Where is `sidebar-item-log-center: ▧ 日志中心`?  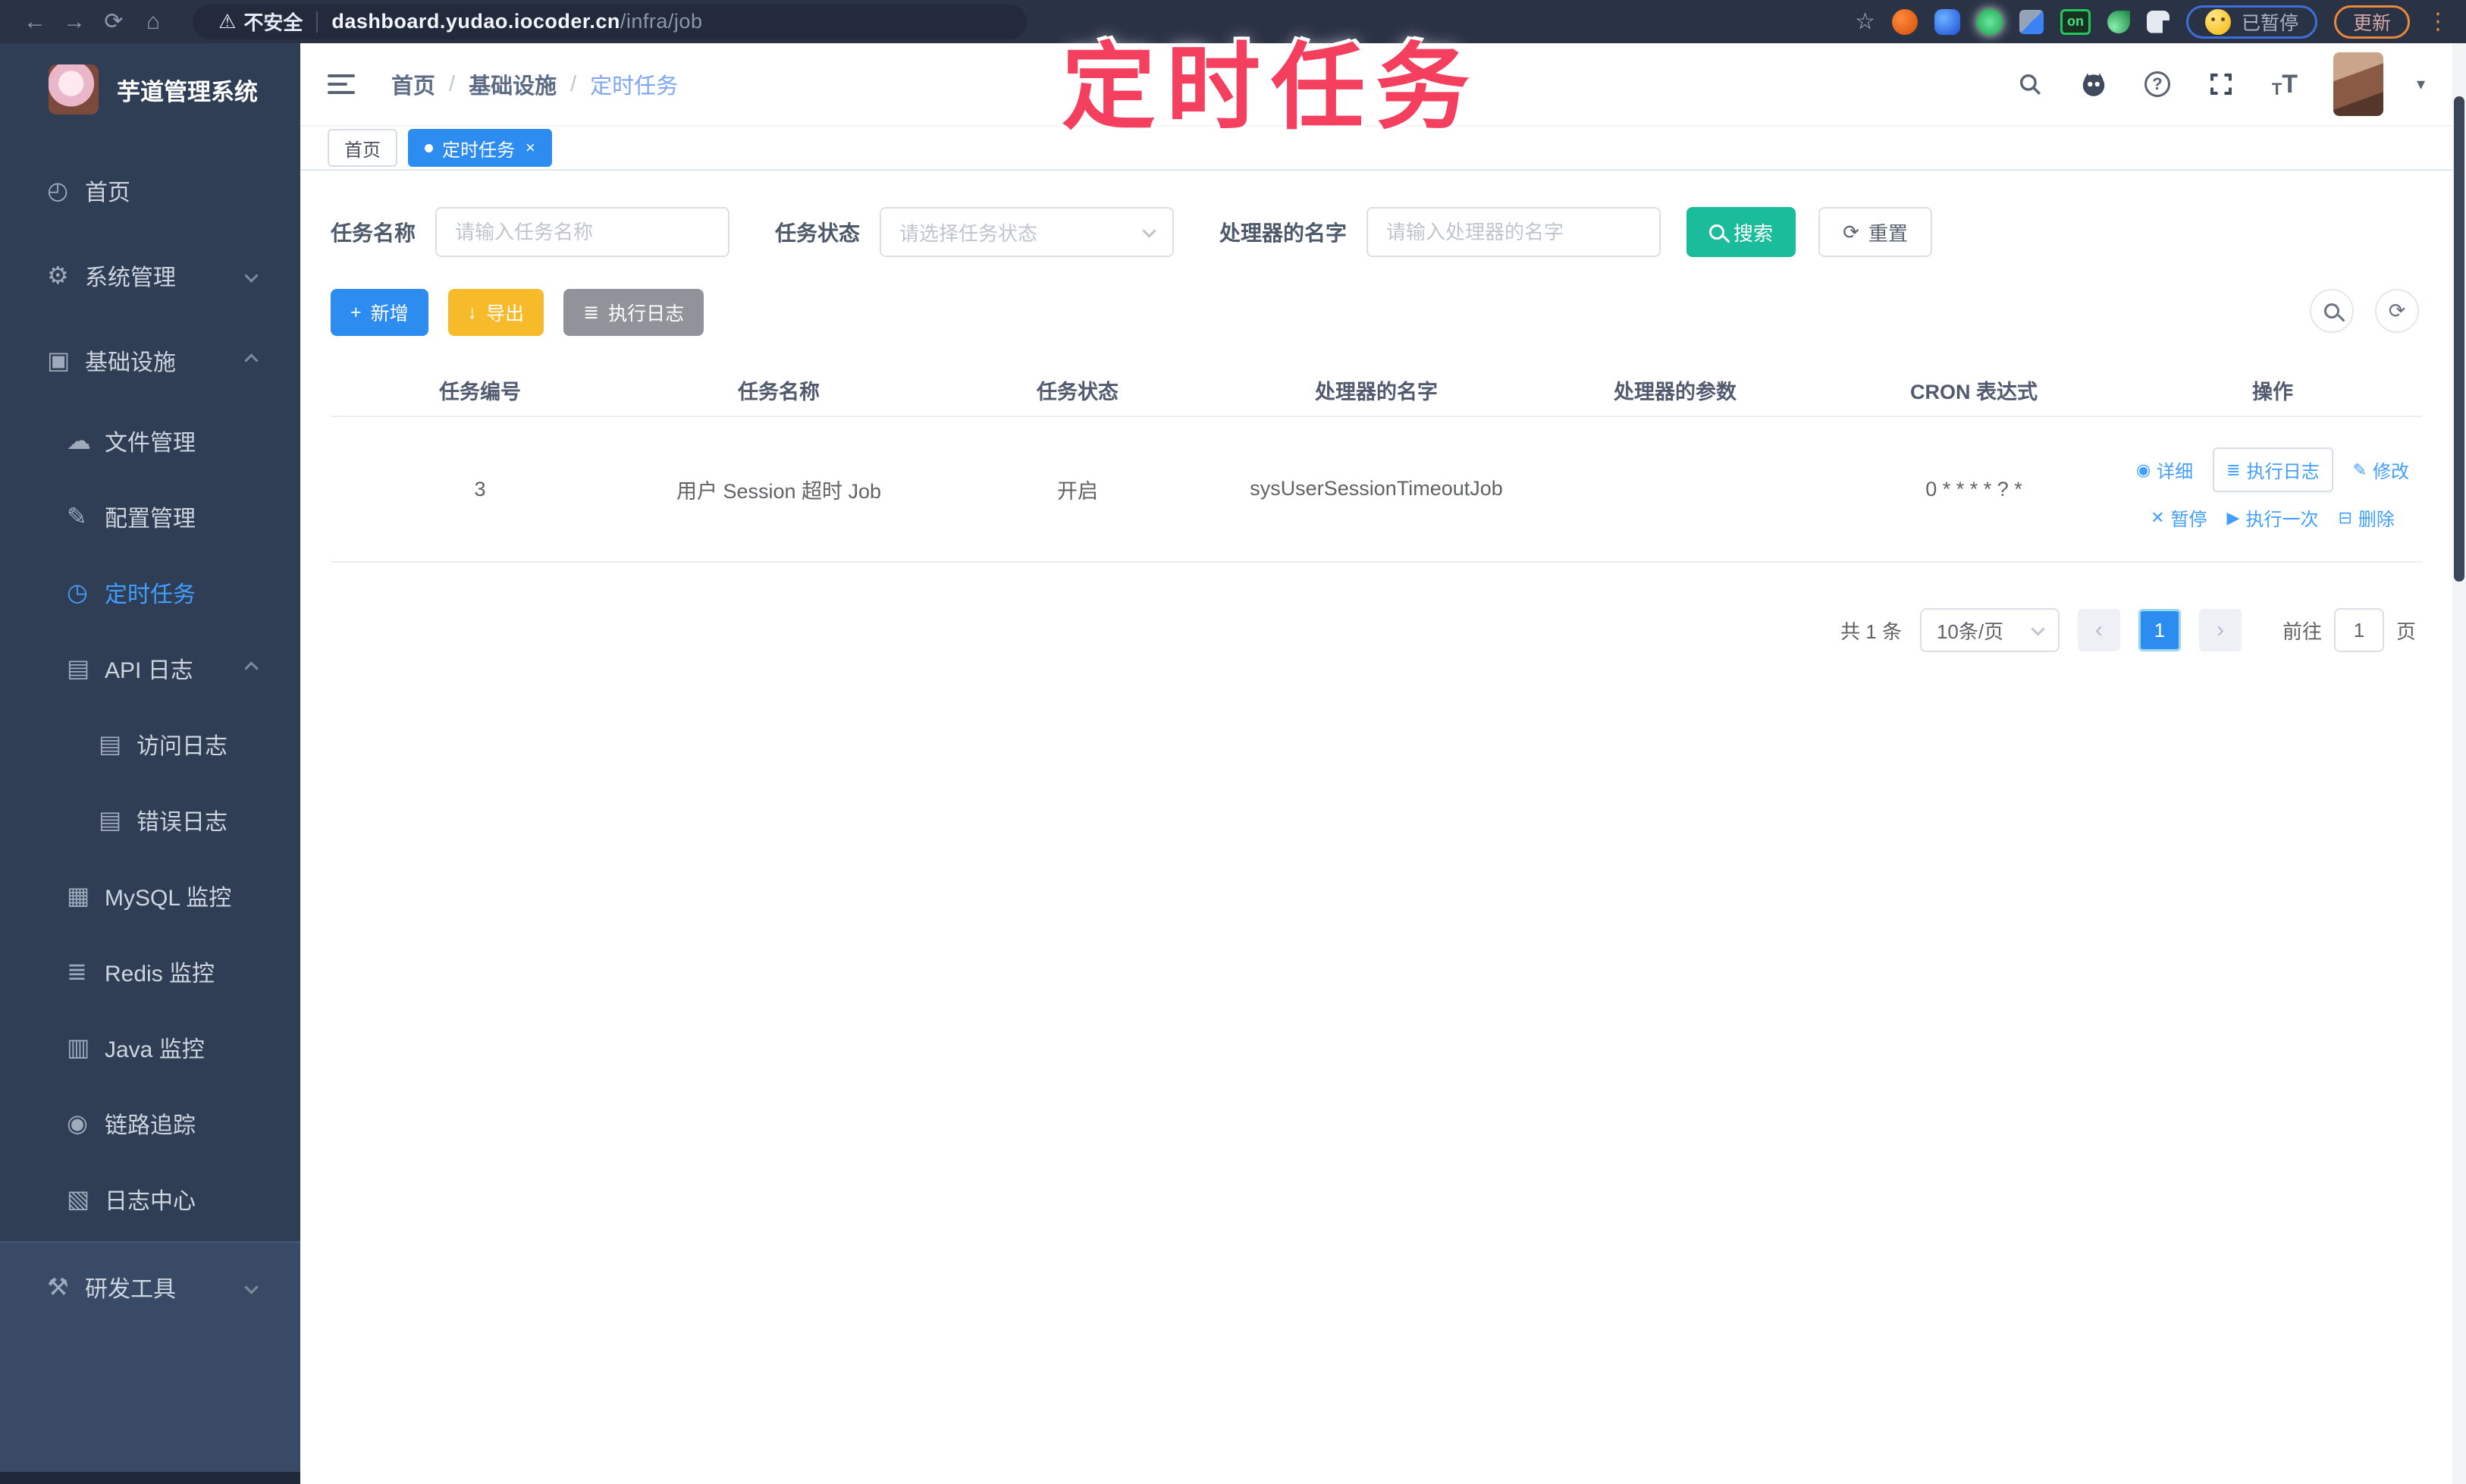 sidebar-item-log-center: ▧ 日志中心 is located at coordinates (150, 1199).